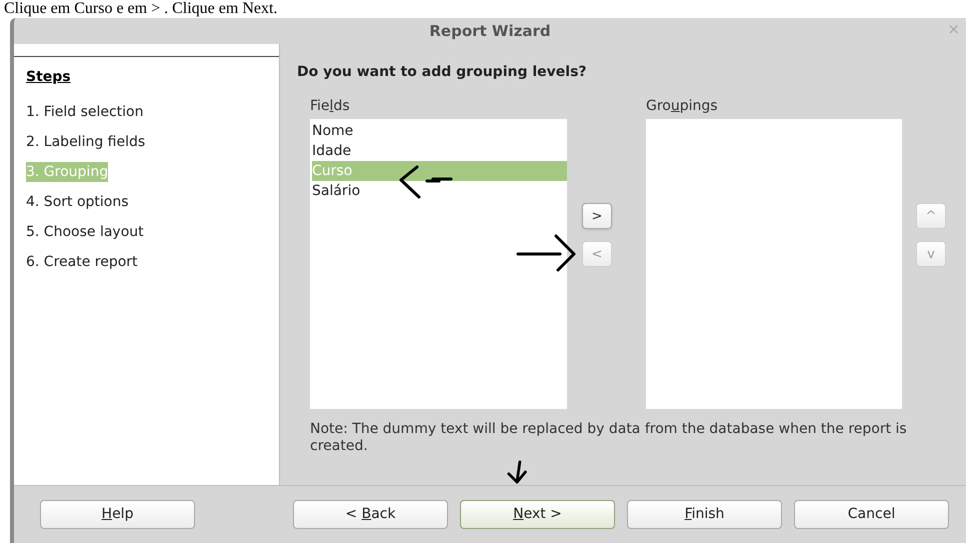 The width and height of the screenshot is (968, 543). Describe the element at coordinates (609, 438) in the screenshot. I see `note-text: Note: The dummy text will be replaced by data from the database when the report is created.` at that location.